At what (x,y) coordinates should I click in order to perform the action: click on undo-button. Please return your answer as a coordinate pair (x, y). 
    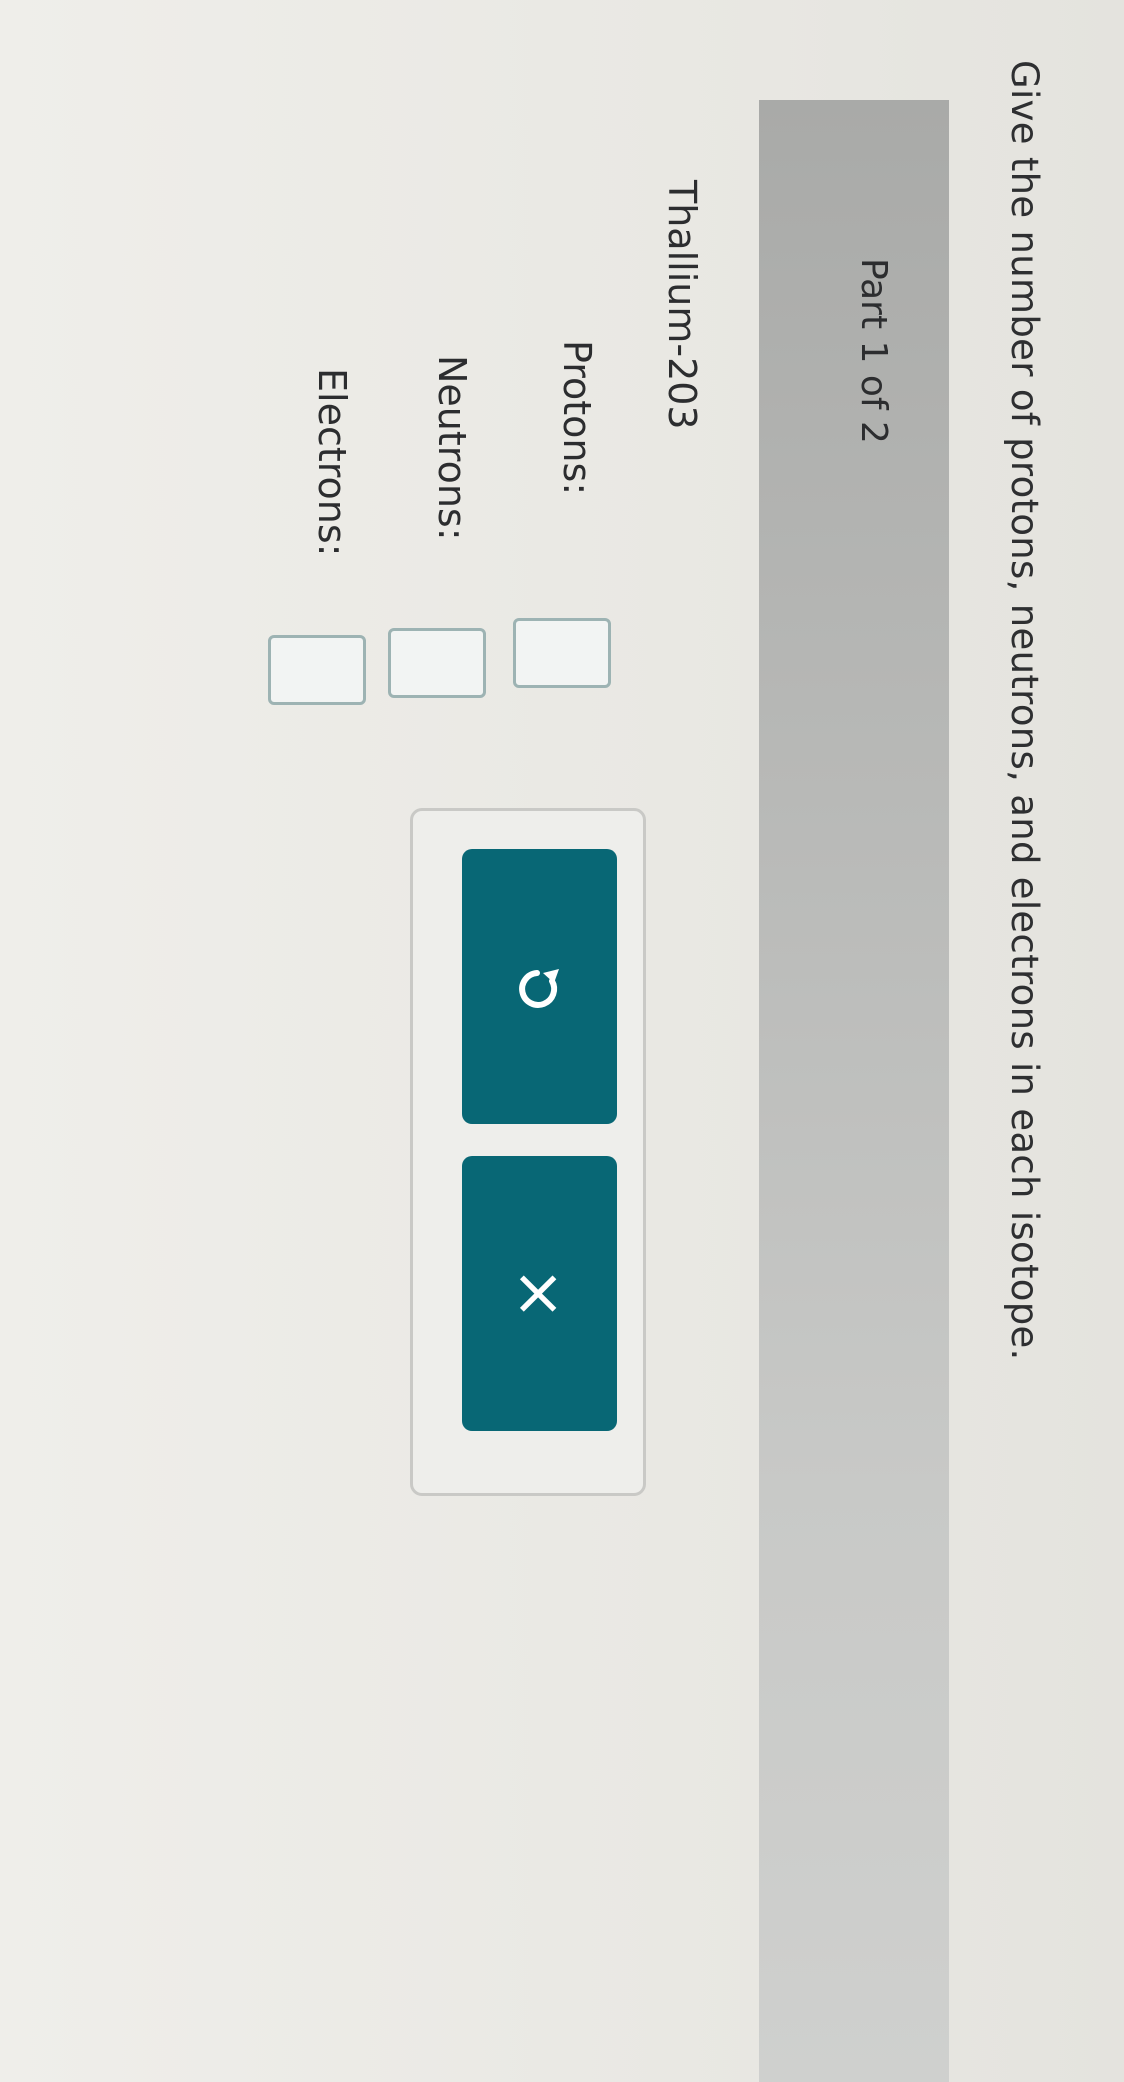
    Looking at the image, I should click on (539, 986).